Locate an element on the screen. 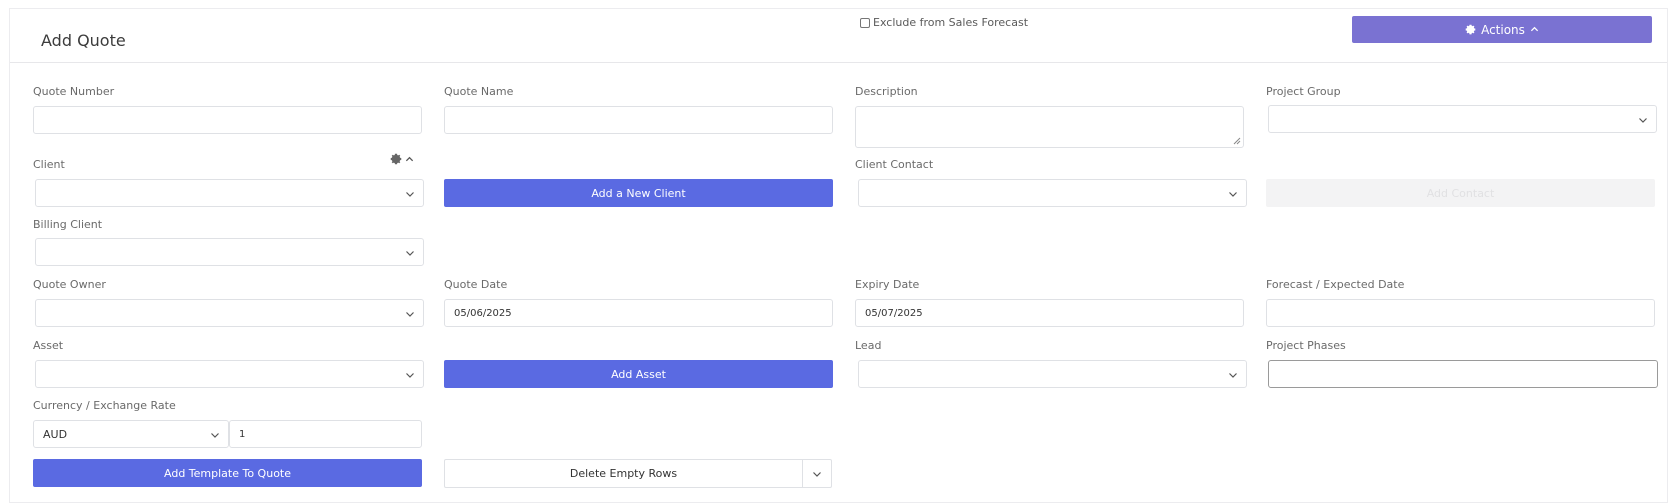 This screenshot has height=503, width=1680. resize-handle-icon is located at coordinates (1237, 141).